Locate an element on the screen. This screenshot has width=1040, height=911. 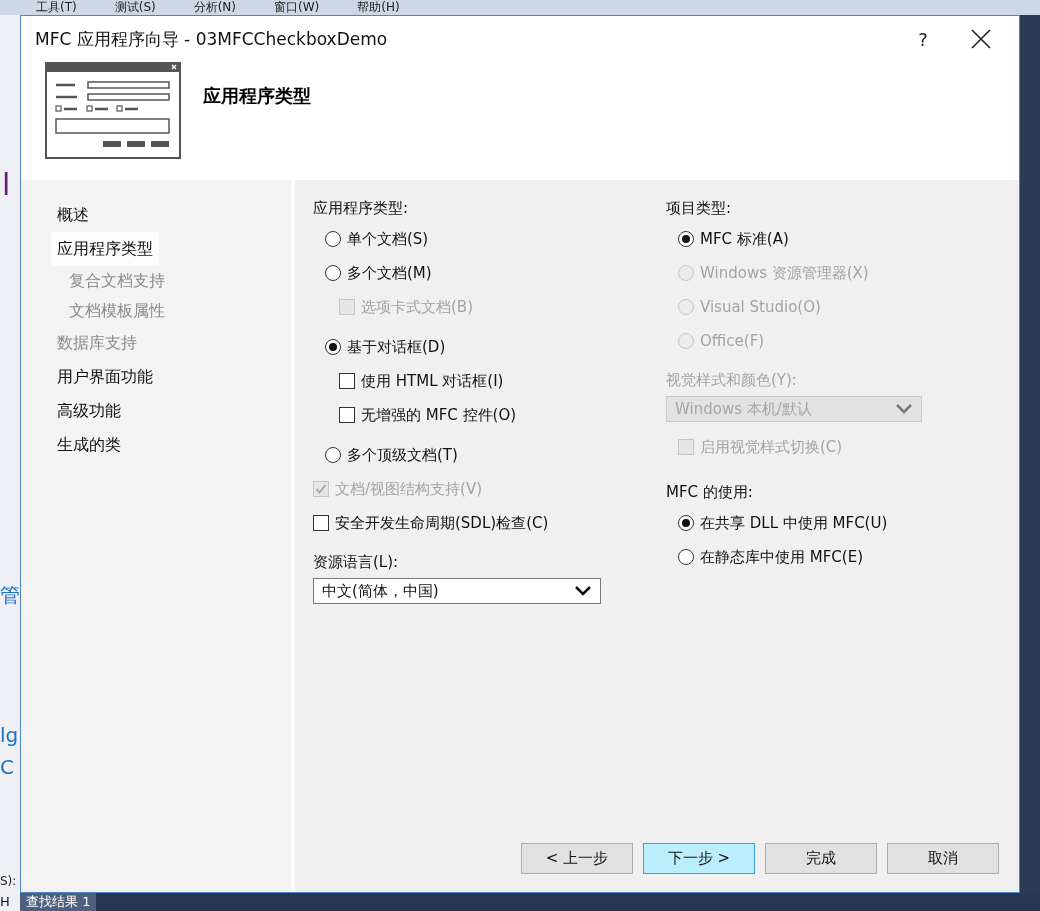
nav-item: 应用程序类型 is located at coordinates (105, 249).